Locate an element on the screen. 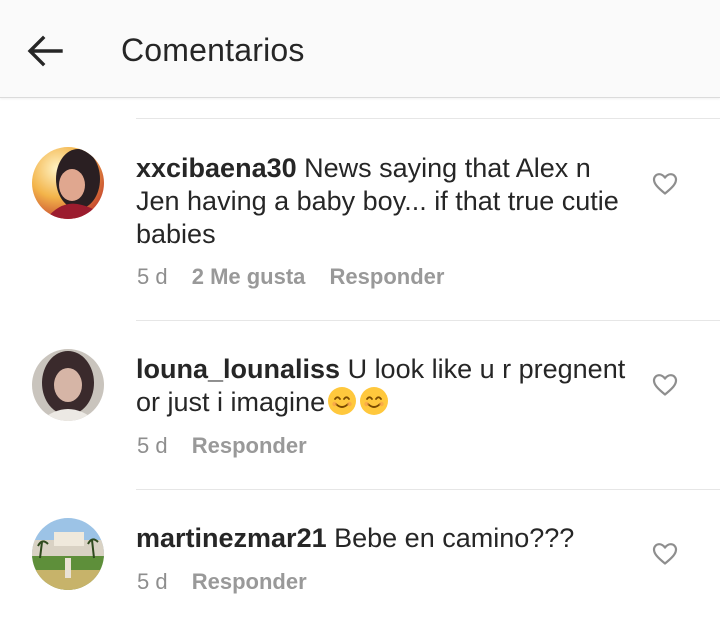  likes-count: 2 Me gusta is located at coordinates (249, 276).